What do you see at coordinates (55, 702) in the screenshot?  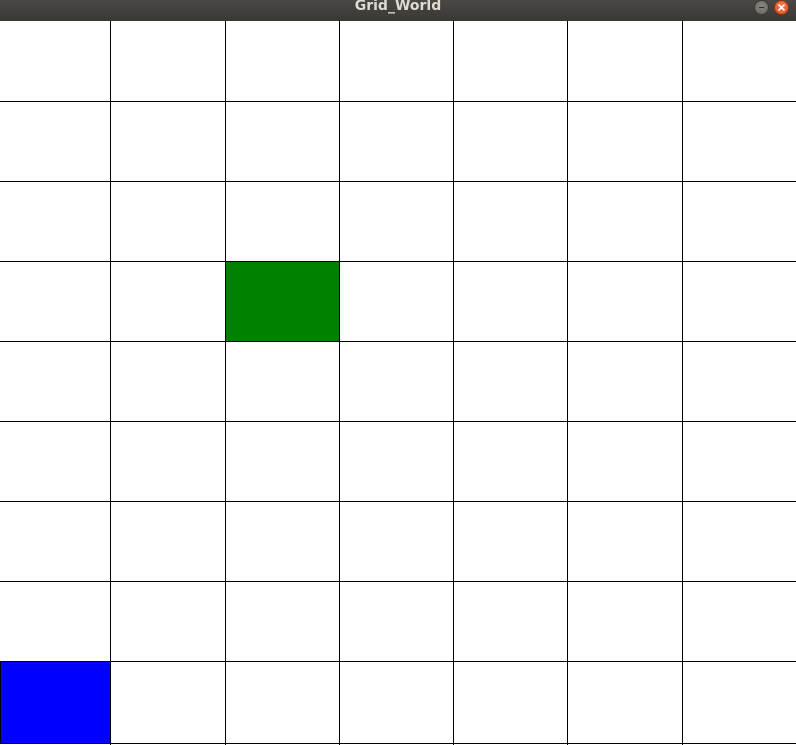 I see `agent-cell` at bounding box center [55, 702].